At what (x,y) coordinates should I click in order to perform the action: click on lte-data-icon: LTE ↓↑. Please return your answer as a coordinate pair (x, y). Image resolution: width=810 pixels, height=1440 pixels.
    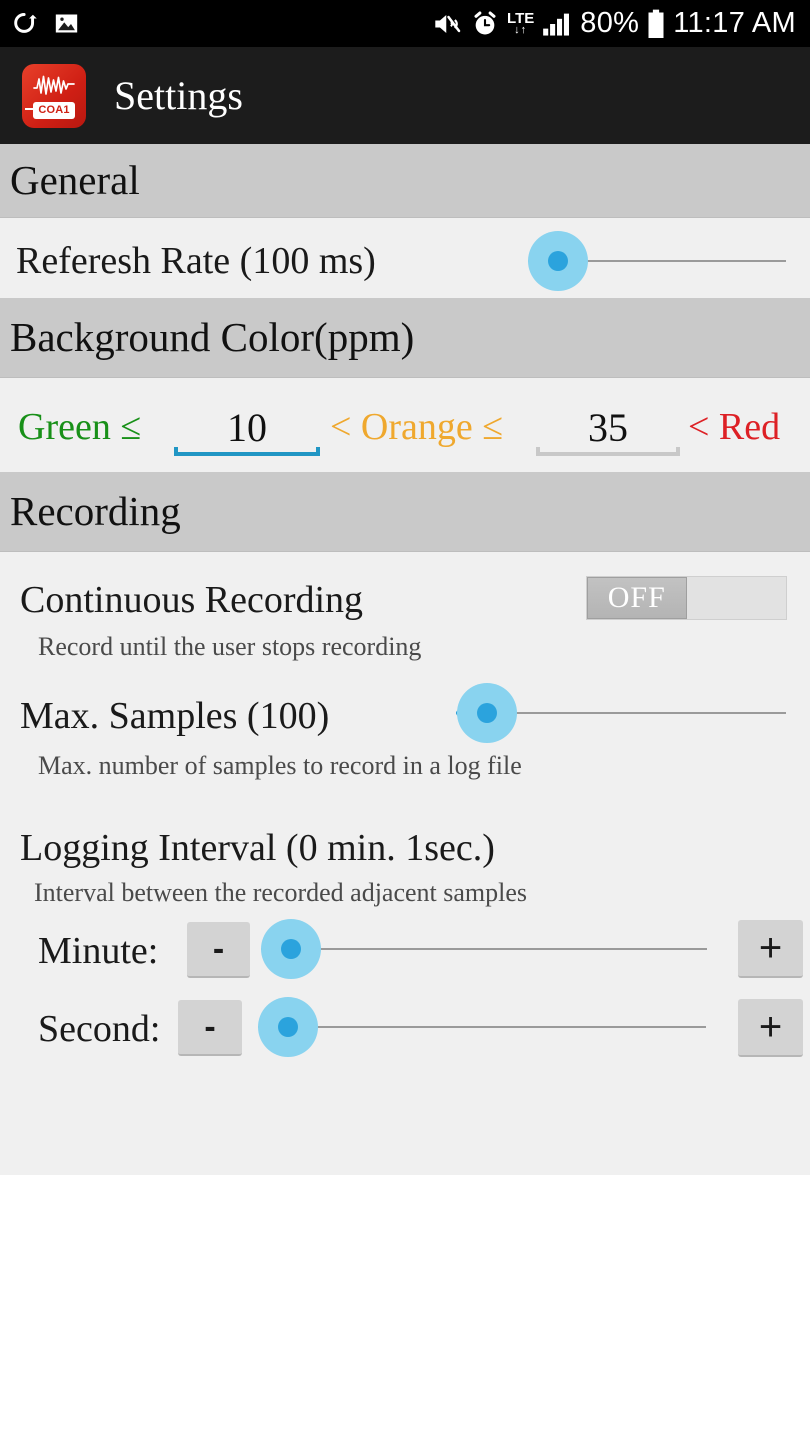
    Looking at the image, I should click on (520, 23).